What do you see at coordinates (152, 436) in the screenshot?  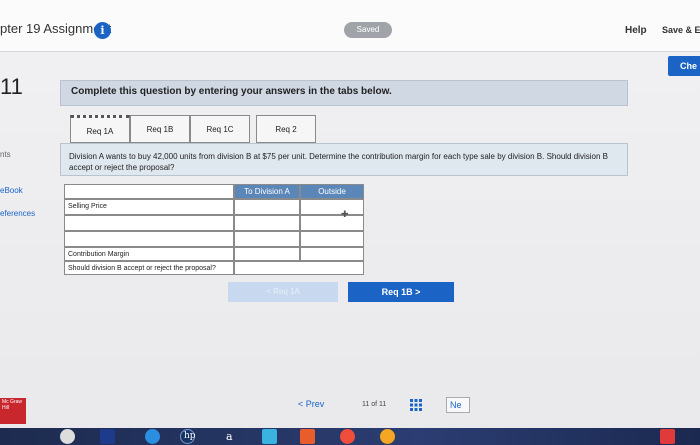 I see `browser-icon` at bounding box center [152, 436].